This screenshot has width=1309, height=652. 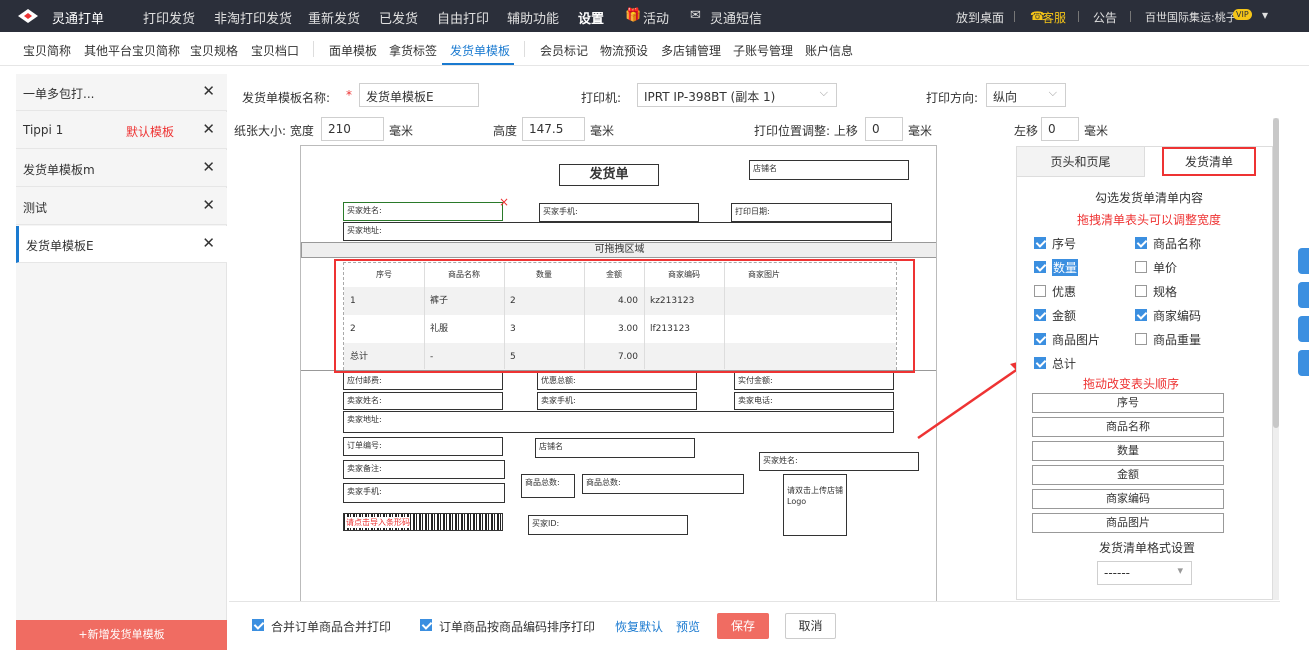 What do you see at coordinates (533, 17) in the screenshot?
I see `nav-tools: 辅助功能` at bounding box center [533, 17].